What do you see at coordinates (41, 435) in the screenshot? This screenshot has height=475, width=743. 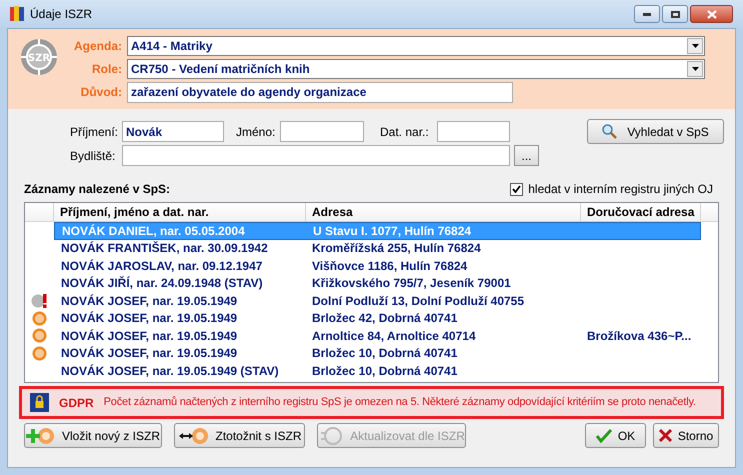 I see `plus-disc-icon` at bounding box center [41, 435].